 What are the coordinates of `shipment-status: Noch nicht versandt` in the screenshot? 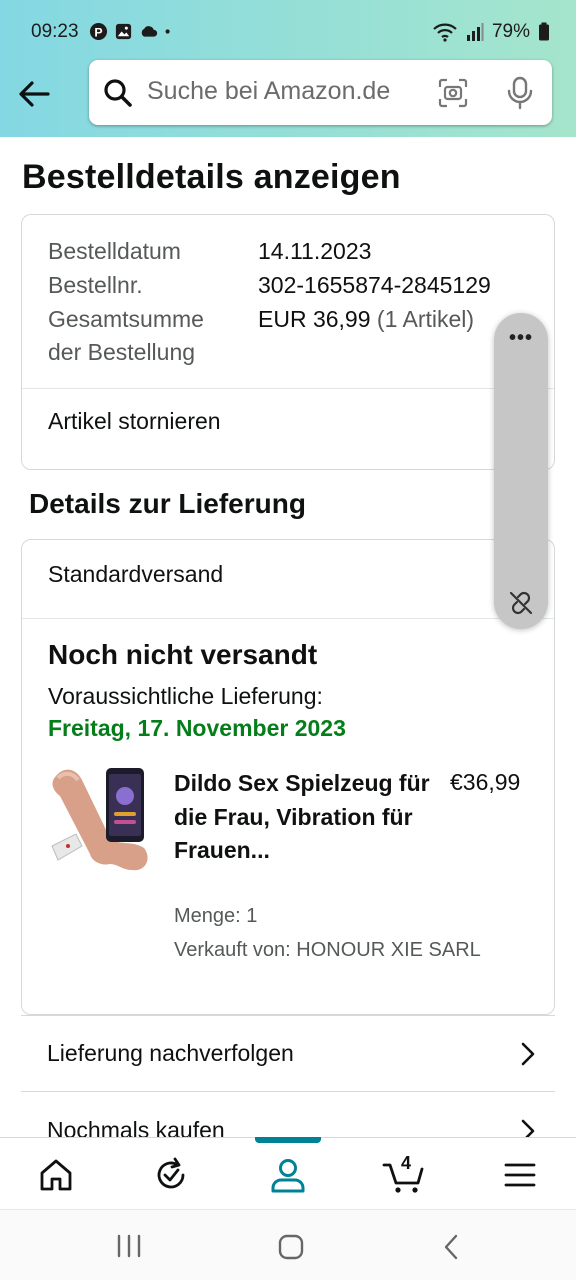 It's located at (183, 654).